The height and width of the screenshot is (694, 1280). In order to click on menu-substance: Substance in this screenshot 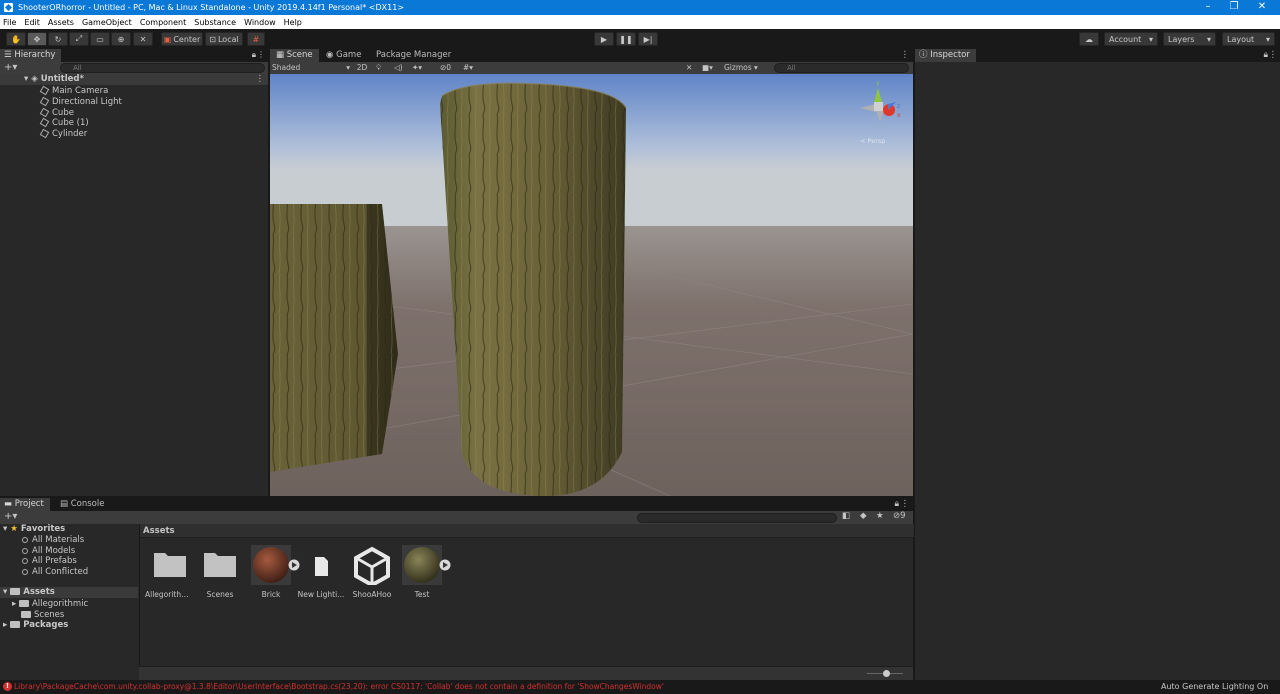, I will do `click(215, 22)`.